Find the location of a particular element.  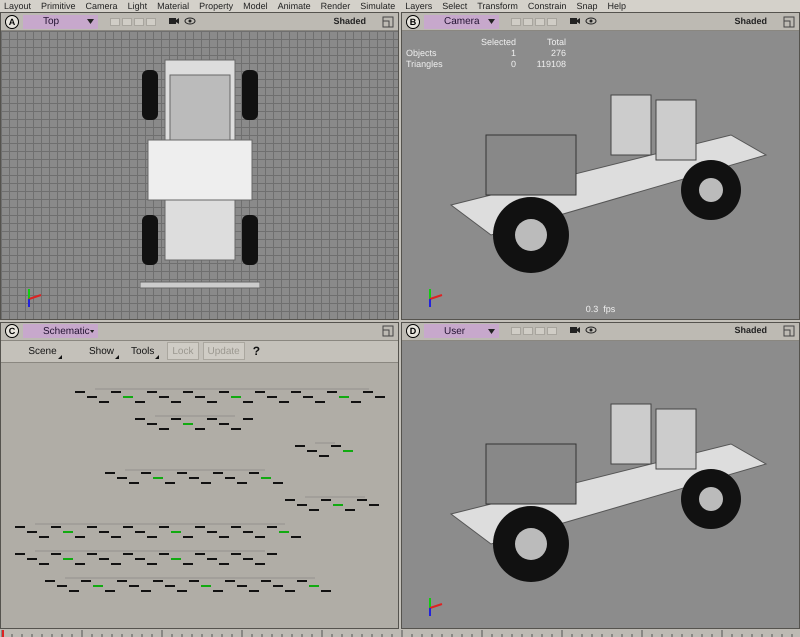

stats-label: Triangles is located at coordinates (425, 64).